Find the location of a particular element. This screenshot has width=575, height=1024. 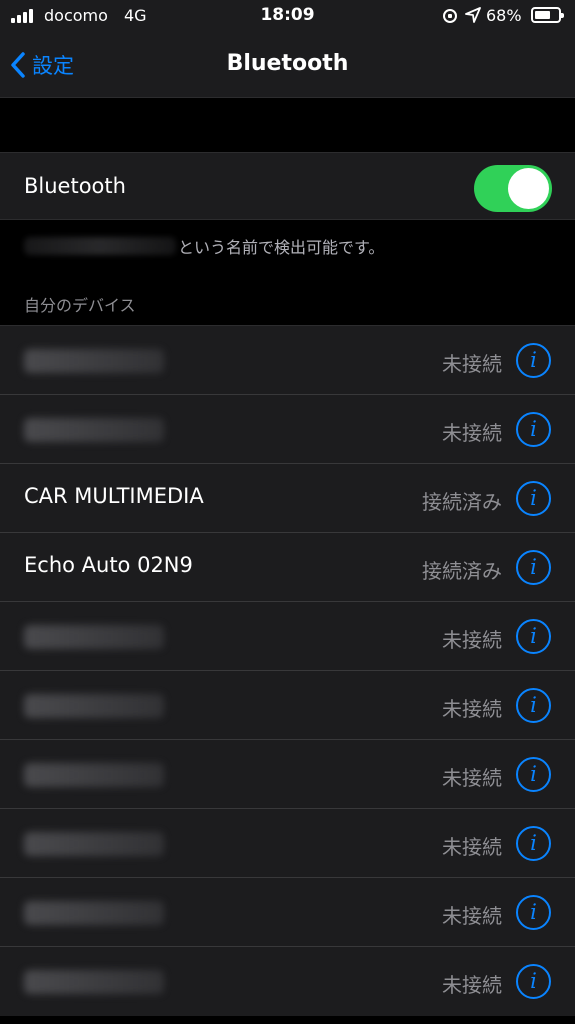

bluetooth-toggle-label: Bluetooth is located at coordinates (75, 186).